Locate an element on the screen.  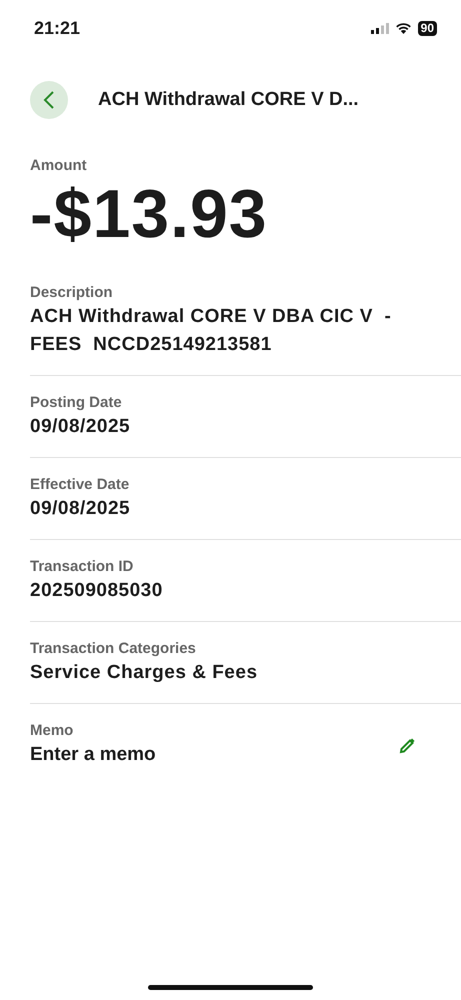
chevron-left-icon is located at coordinates (49, 100).